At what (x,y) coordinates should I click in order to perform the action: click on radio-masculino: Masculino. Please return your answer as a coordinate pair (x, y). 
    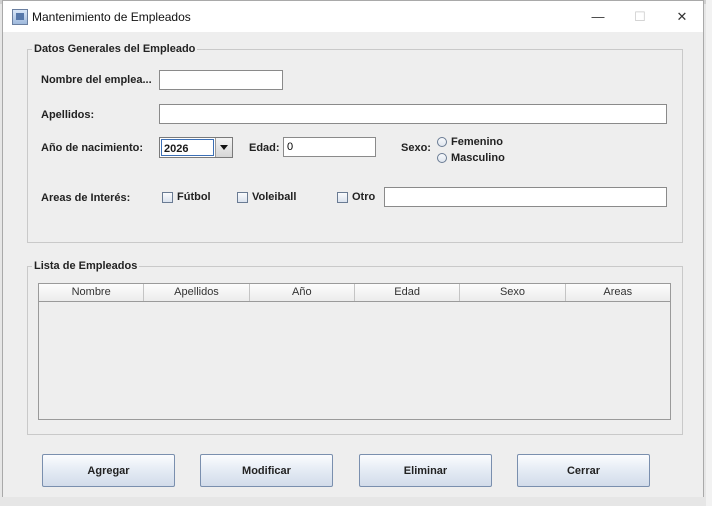
    Looking at the image, I should click on (471, 158).